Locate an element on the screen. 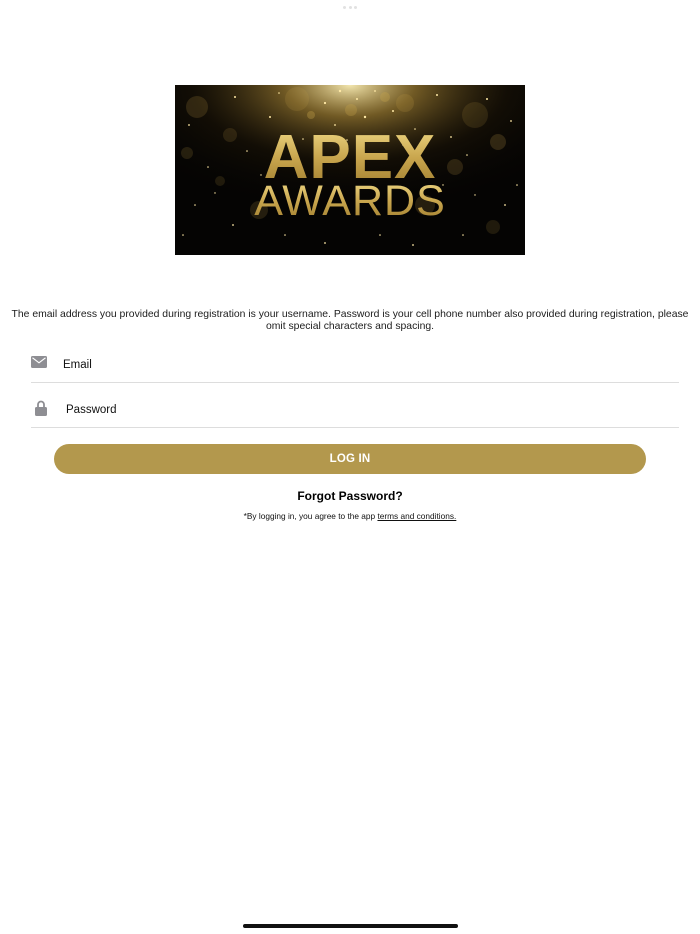 The image size is (700, 934). home-indicator is located at coordinates (350, 926).